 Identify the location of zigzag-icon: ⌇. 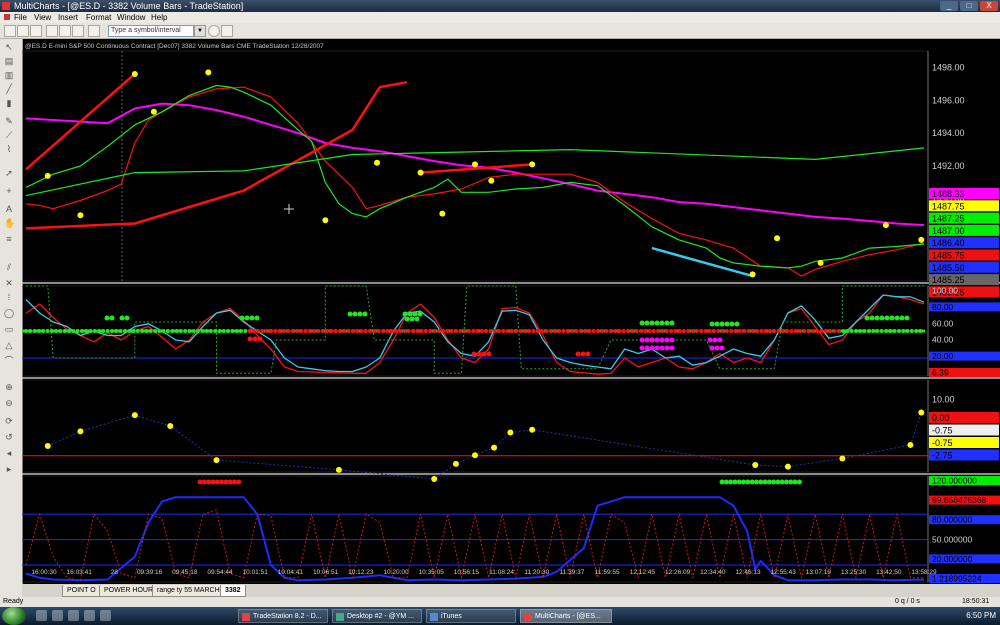
(9, 149).